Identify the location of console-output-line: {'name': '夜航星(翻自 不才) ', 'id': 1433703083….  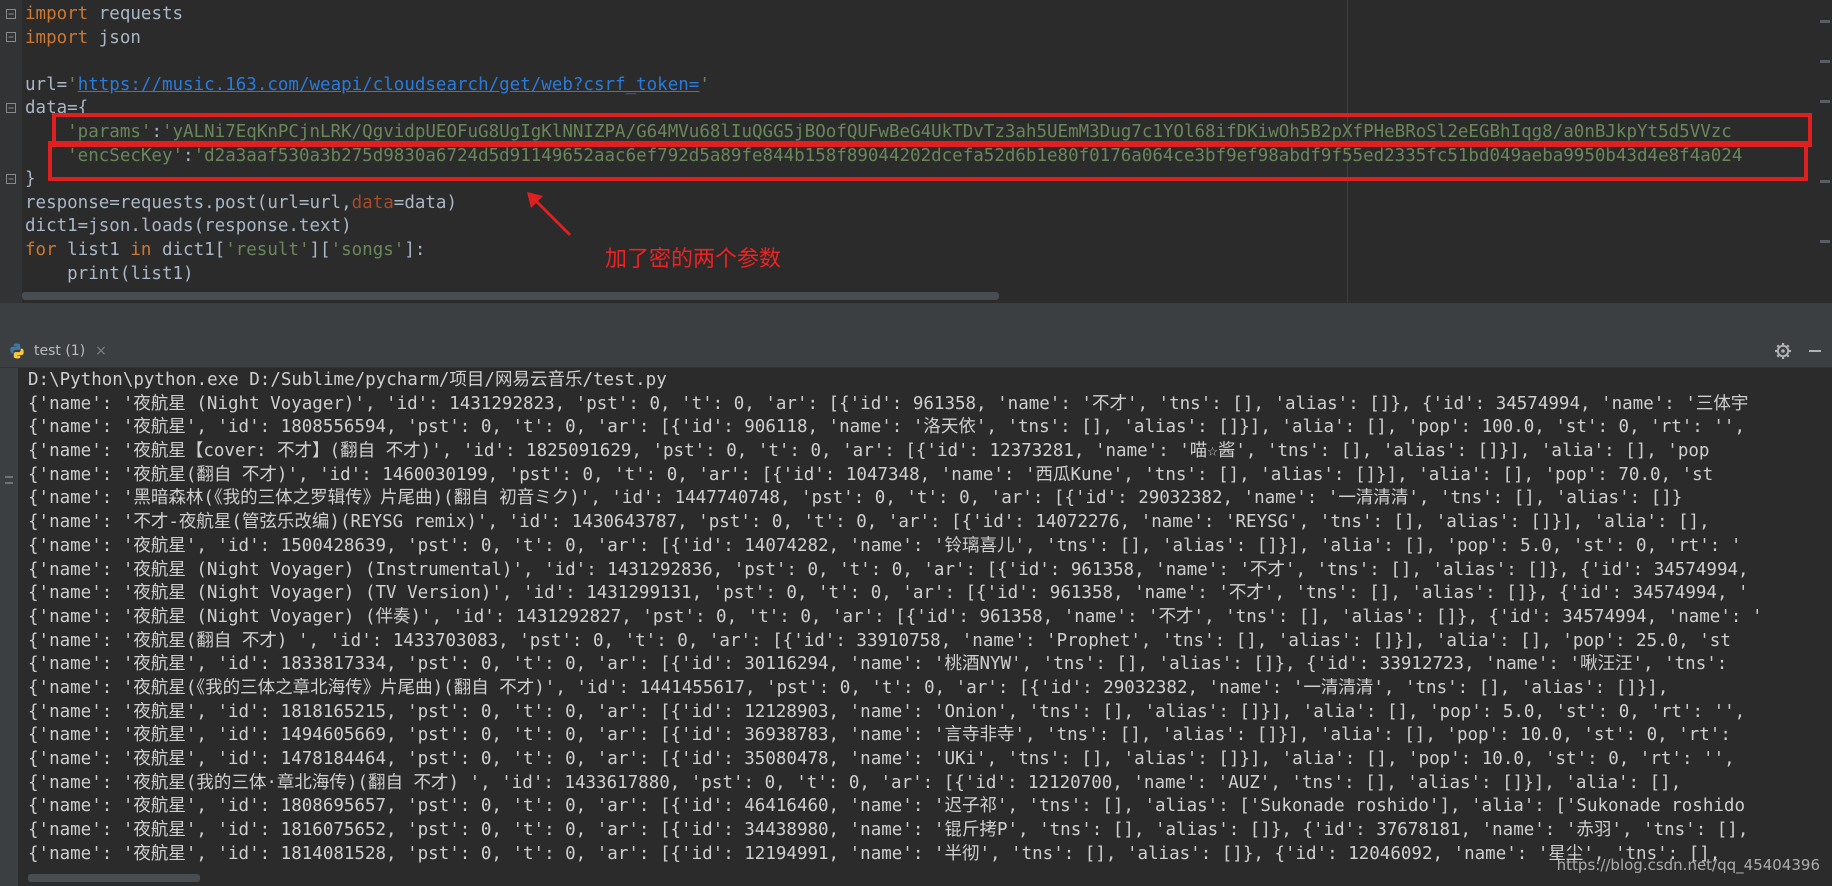
(879, 640).